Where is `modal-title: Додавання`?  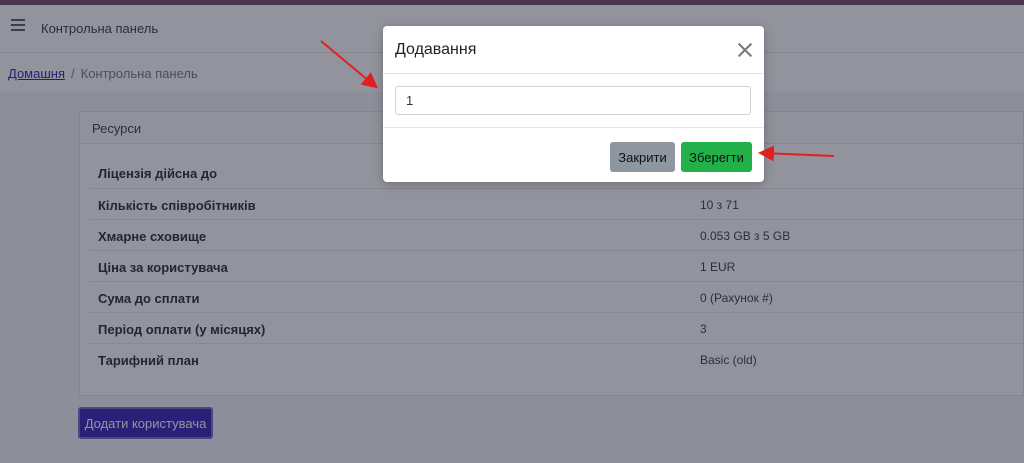 modal-title: Додавання is located at coordinates (436, 49).